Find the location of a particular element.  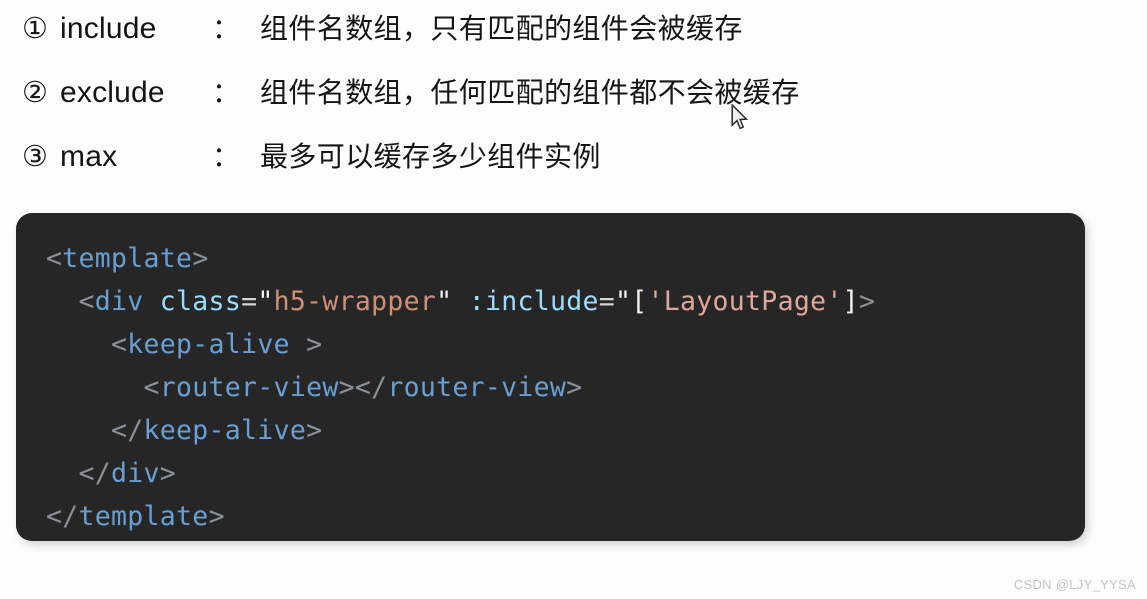

prop-marker: ③ is located at coordinates (35, 156).